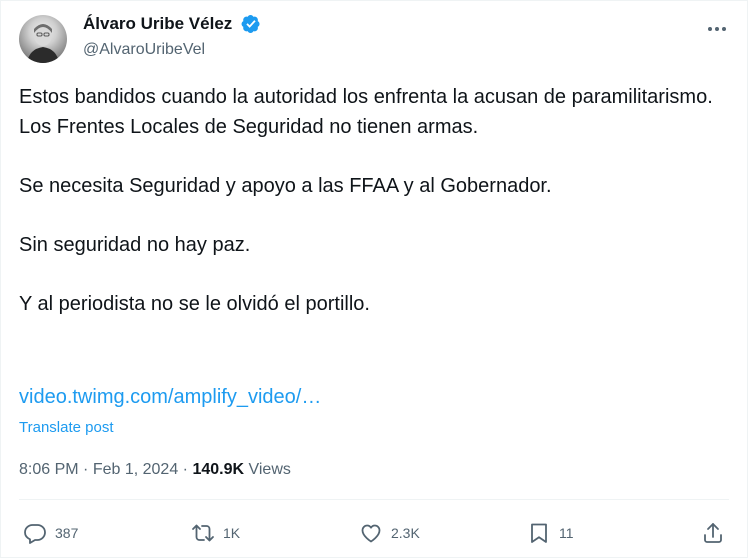 The image size is (748, 558). What do you see at coordinates (374, 499) in the screenshot?
I see `divider` at bounding box center [374, 499].